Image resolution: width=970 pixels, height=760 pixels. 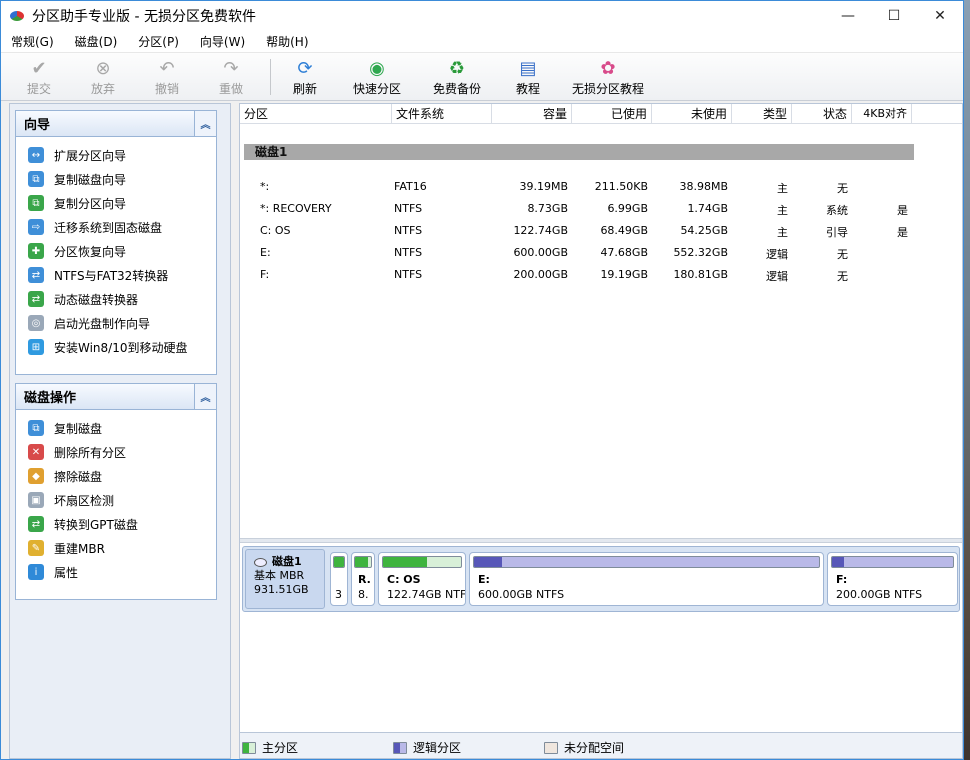 I want to click on collapse-wizard-icon: ︽, so click(x=205, y=123).